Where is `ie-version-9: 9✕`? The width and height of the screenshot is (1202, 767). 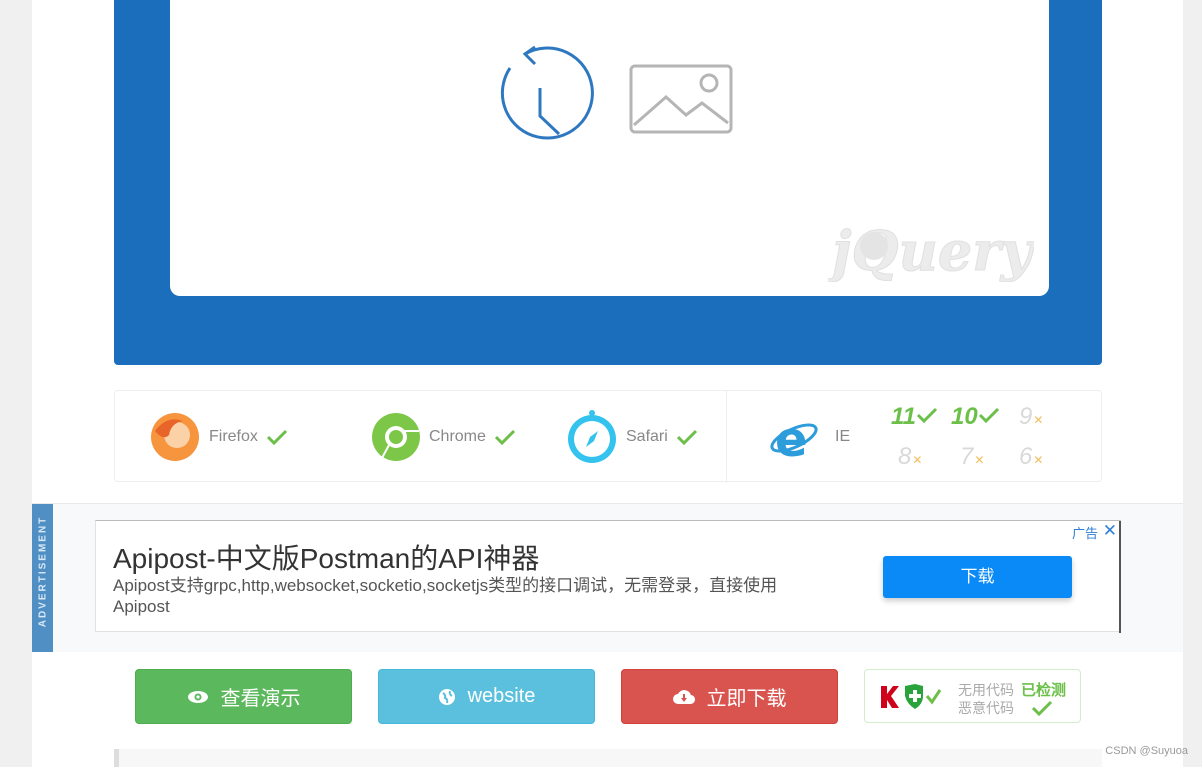
ie-version-9: 9✕ is located at coordinates (1031, 417).